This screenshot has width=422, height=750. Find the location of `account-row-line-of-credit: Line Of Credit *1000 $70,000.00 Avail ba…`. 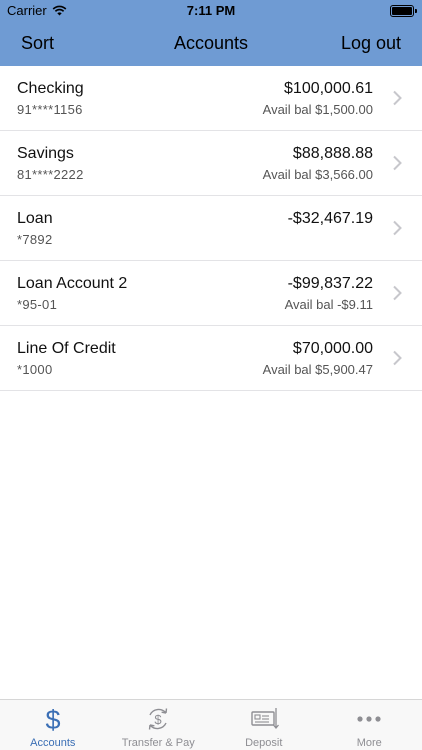

account-row-line-of-credit: Line Of Credit *1000 $70,000.00 Avail ba… is located at coordinates (211, 358).